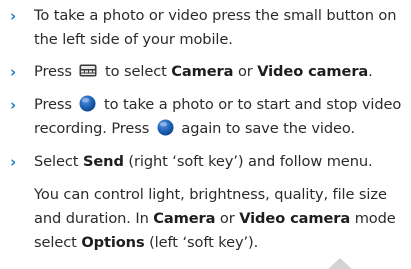 The image size is (411, 269). What do you see at coordinates (340, 263) in the screenshot?
I see `scroll-up-arrow-icon` at bounding box center [340, 263].